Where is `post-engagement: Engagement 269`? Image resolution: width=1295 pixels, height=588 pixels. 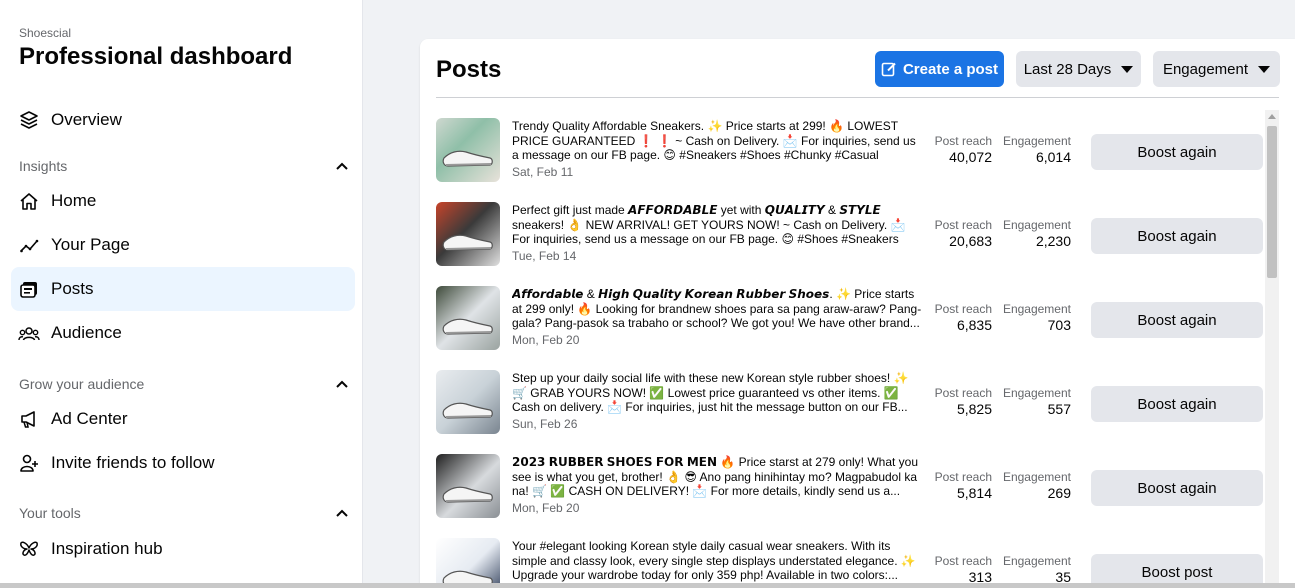
post-engagement: Engagement 269 is located at coordinates (1037, 485).